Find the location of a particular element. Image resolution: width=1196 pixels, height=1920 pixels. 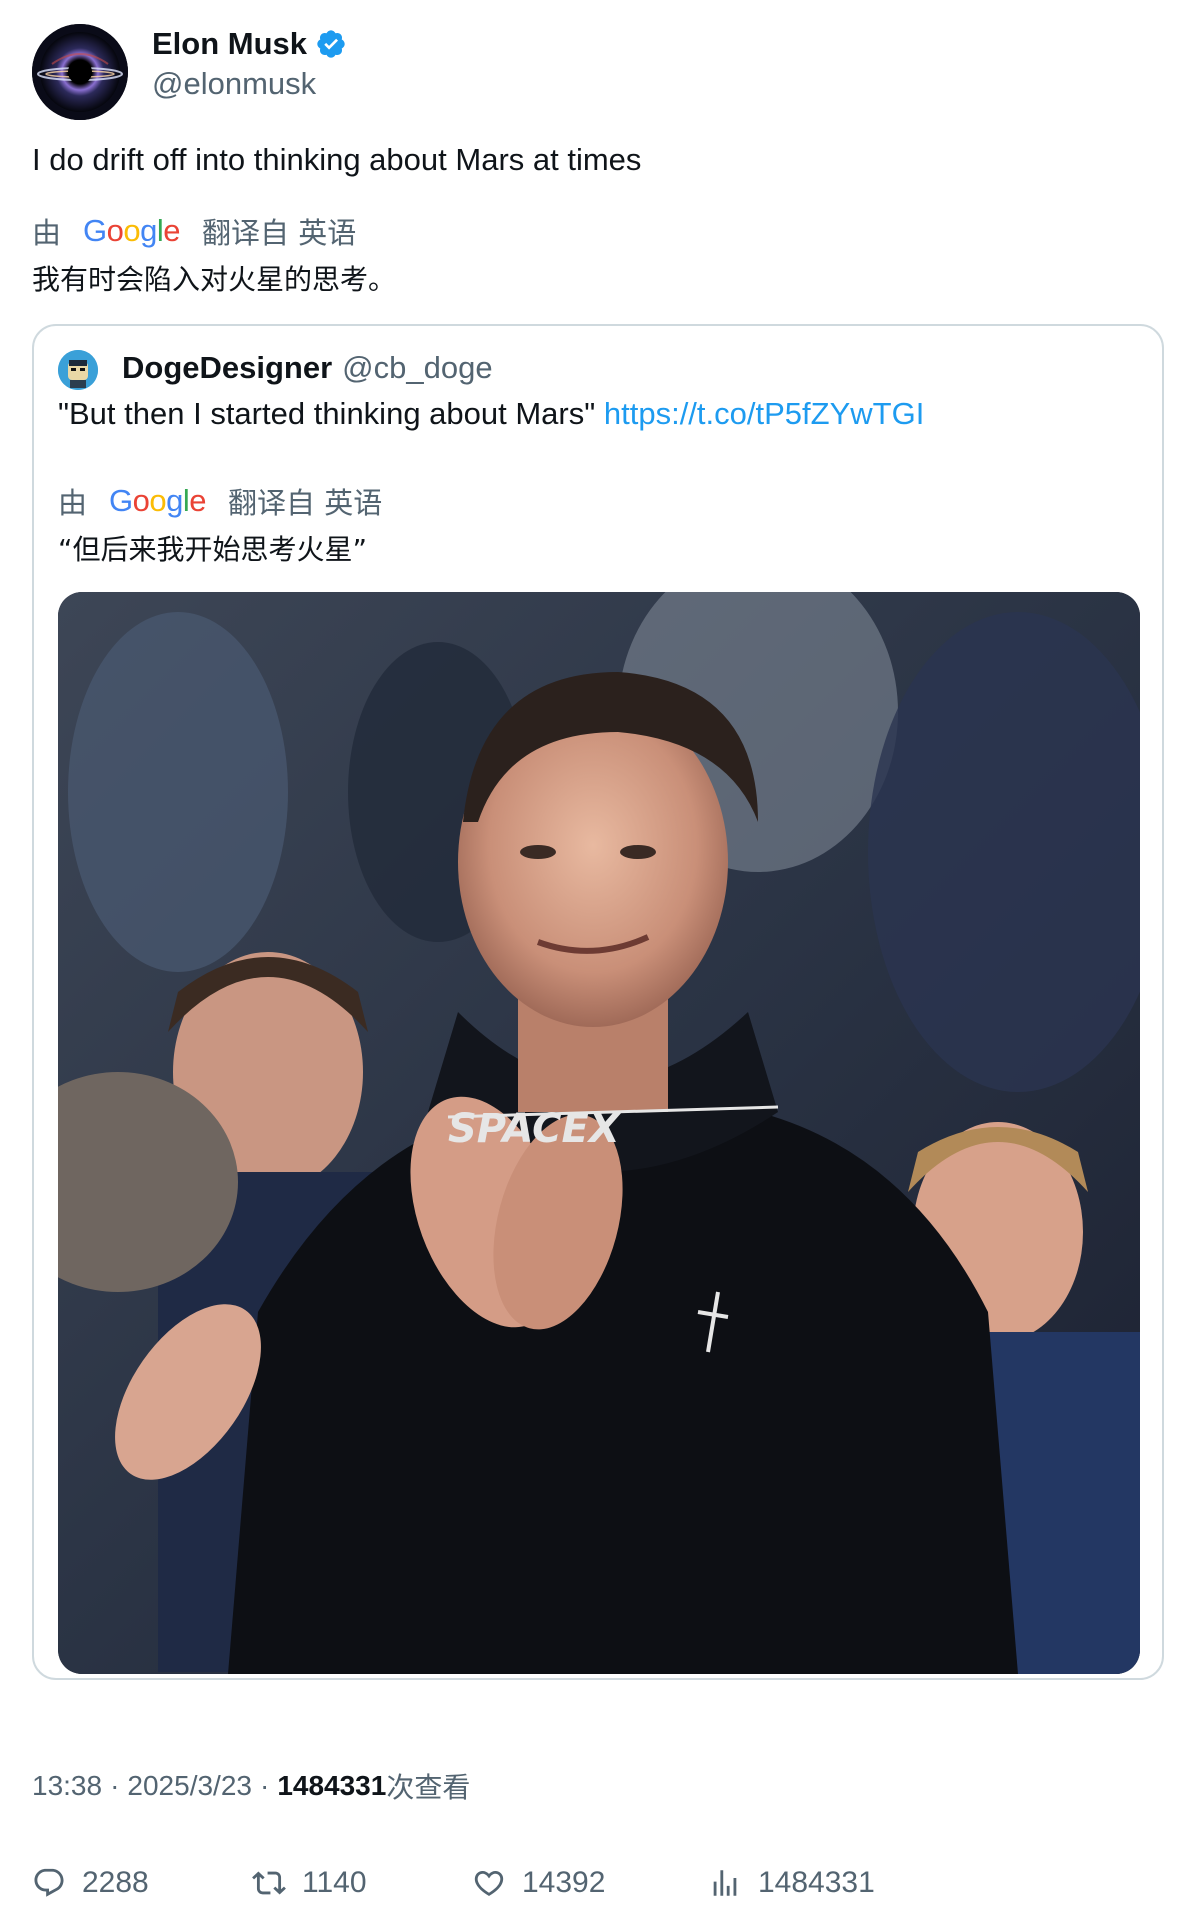

quote-author-name: DogeDesigner is located at coordinates (227, 368).